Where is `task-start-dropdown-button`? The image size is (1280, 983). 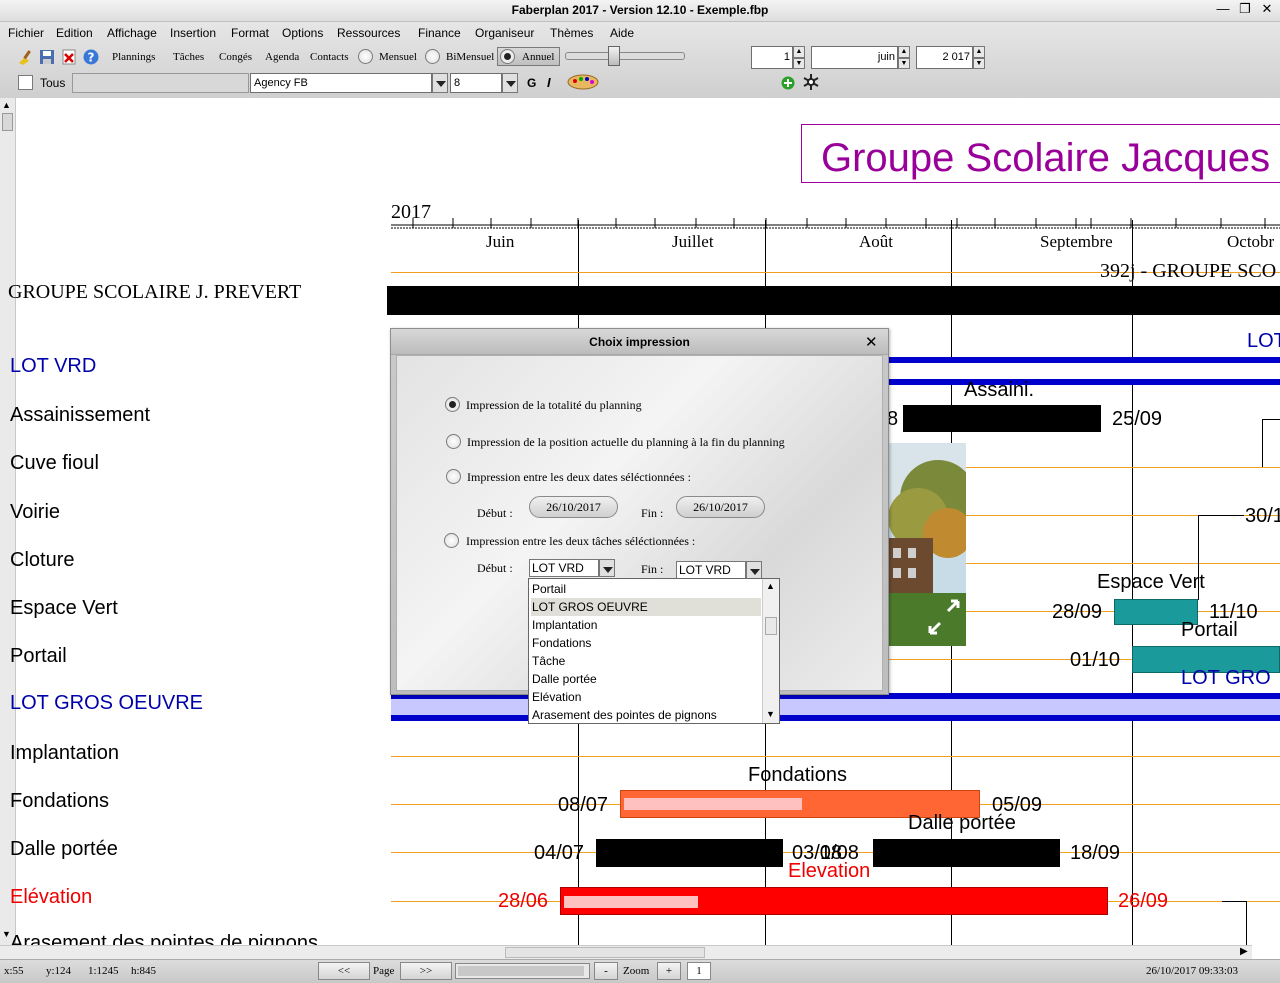
task-start-dropdown-button is located at coordinates (607, 568).